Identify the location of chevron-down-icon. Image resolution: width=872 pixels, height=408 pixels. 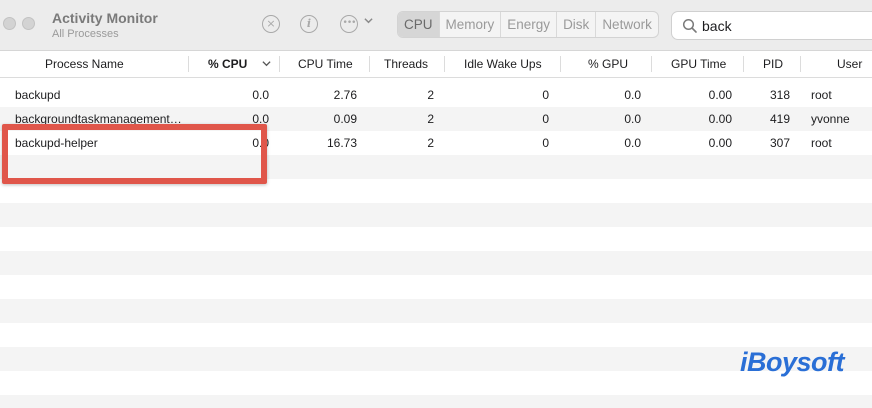
(368, 22).